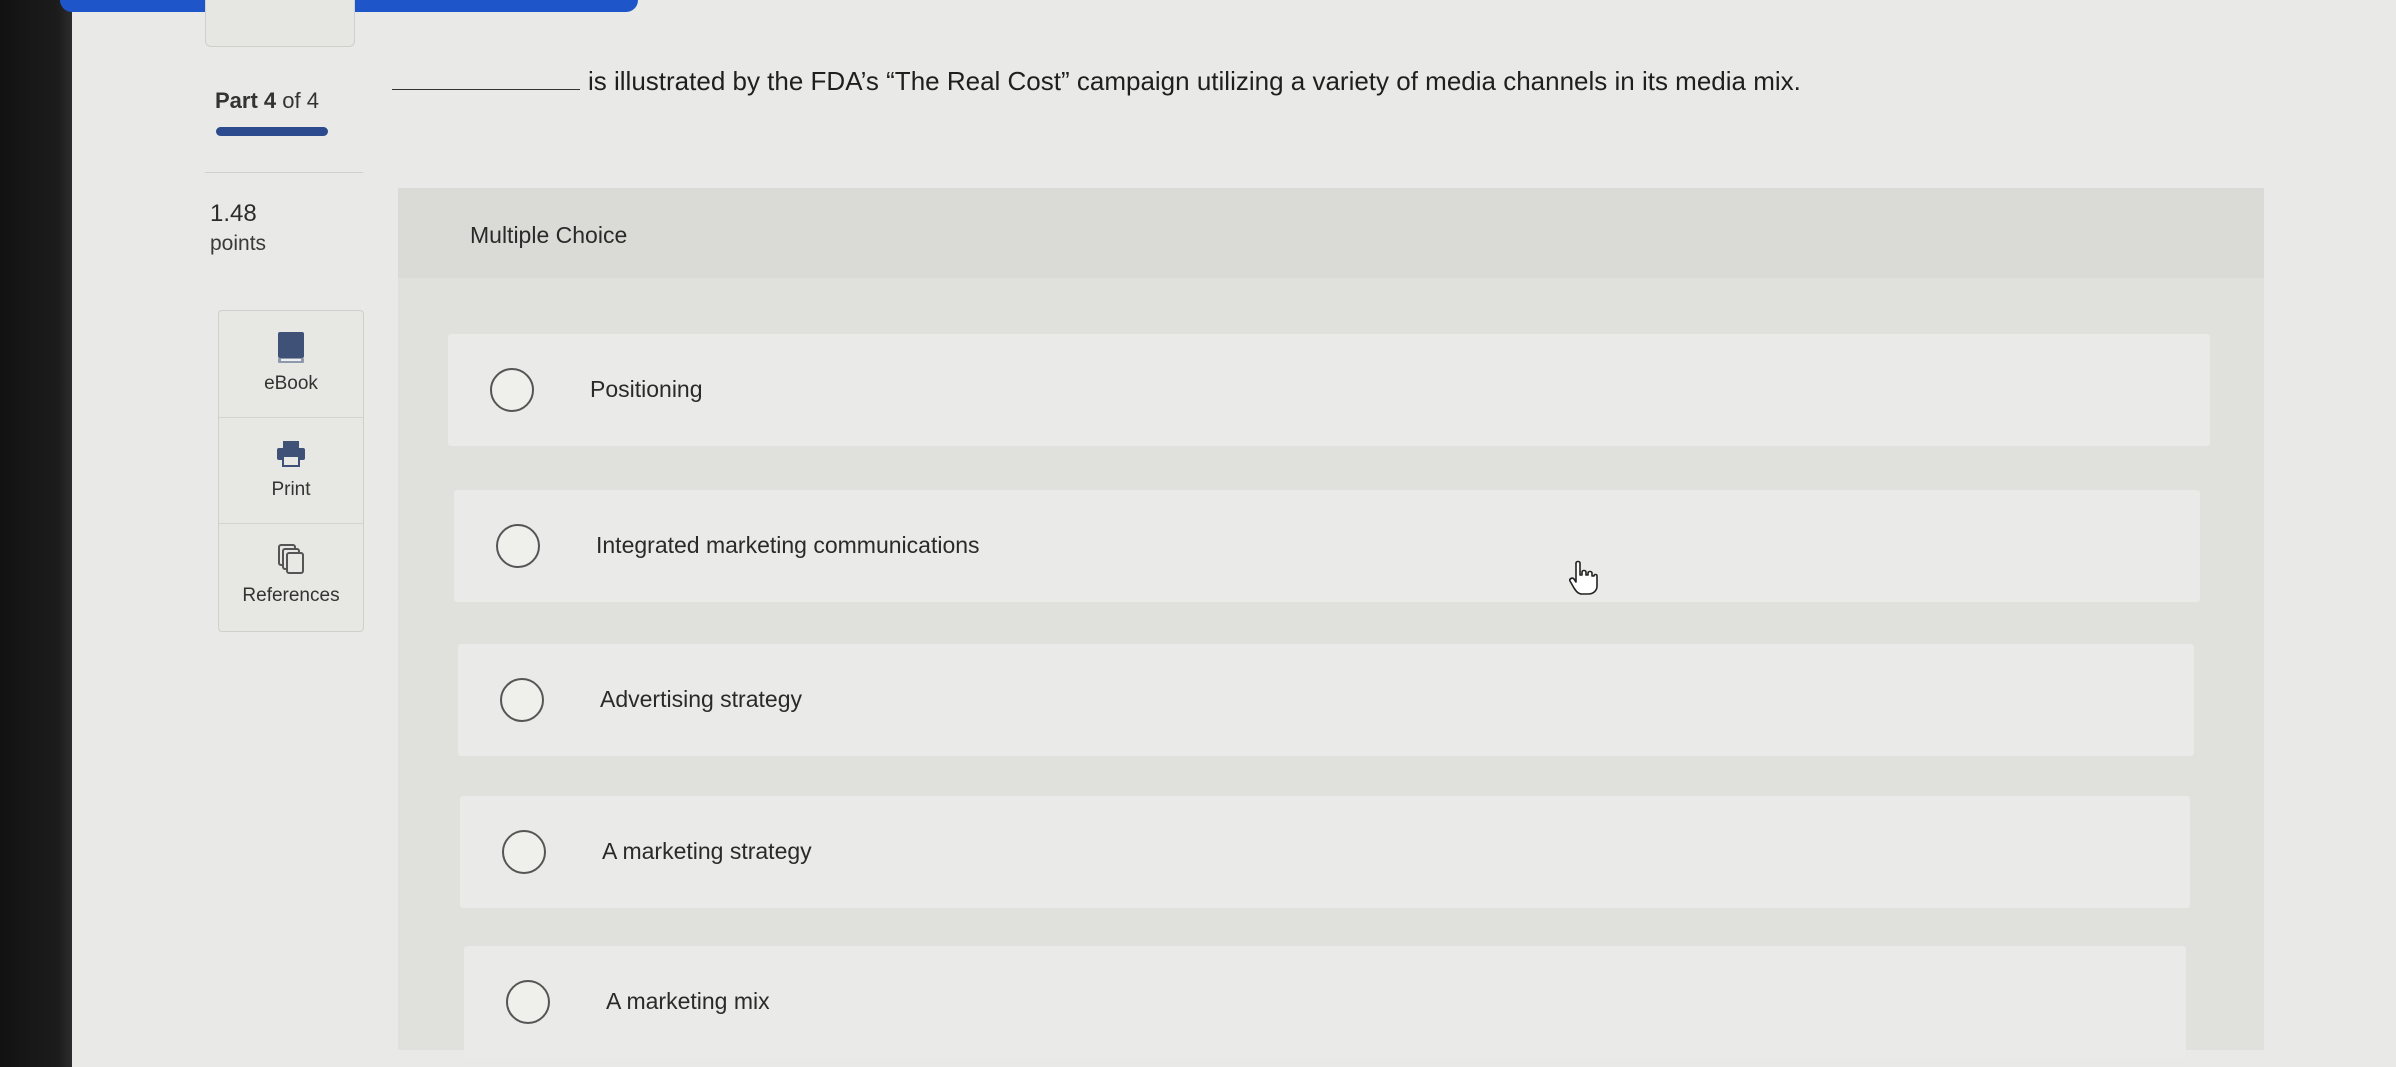 The height and width of the screenshot is (1067, 2396). I want to click on hand-cursor-icon, so click(1583, 577).